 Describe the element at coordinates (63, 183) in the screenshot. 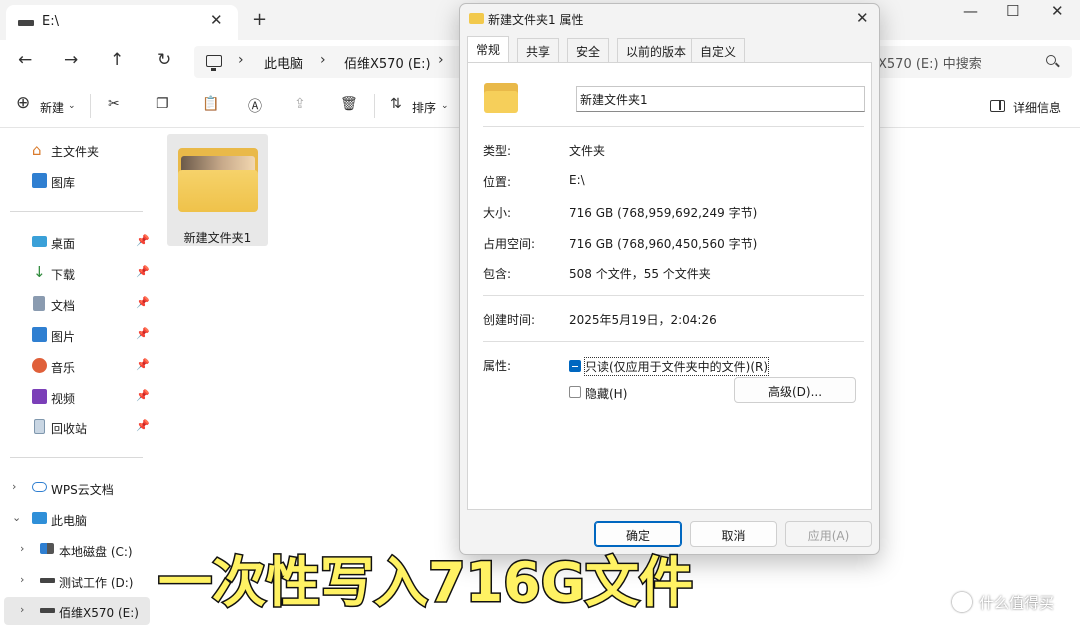

I see `sidebar-item-label: 图库` at that location.